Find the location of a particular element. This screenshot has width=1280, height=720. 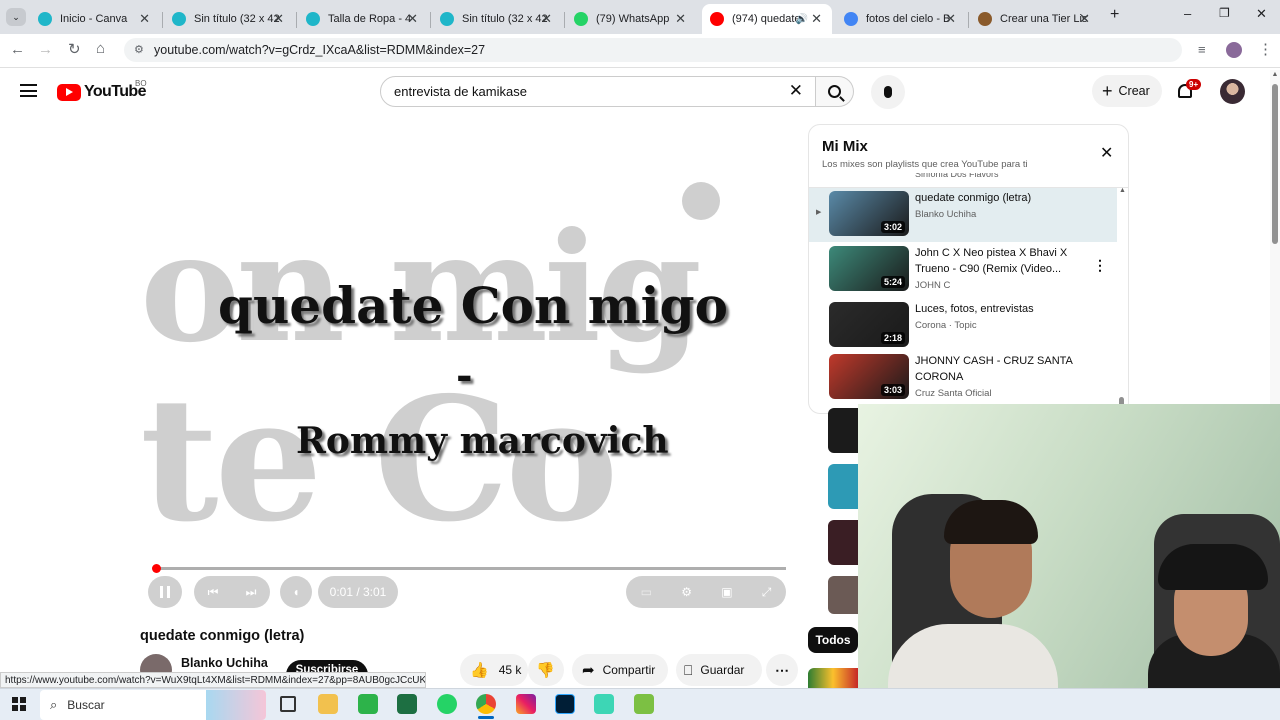

microphone-icon is located at coordinates (888, 92).